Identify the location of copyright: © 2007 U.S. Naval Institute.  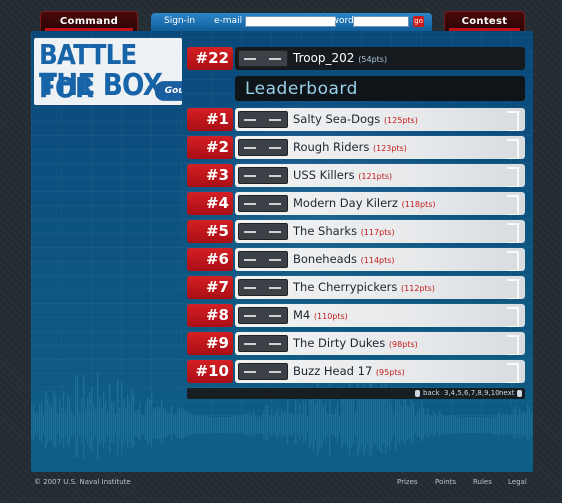
(82, 482).